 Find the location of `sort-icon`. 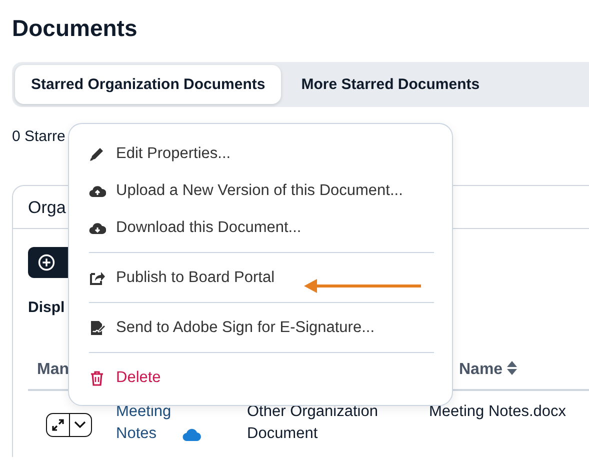

sort-icon is located at coordinates (511, 368).